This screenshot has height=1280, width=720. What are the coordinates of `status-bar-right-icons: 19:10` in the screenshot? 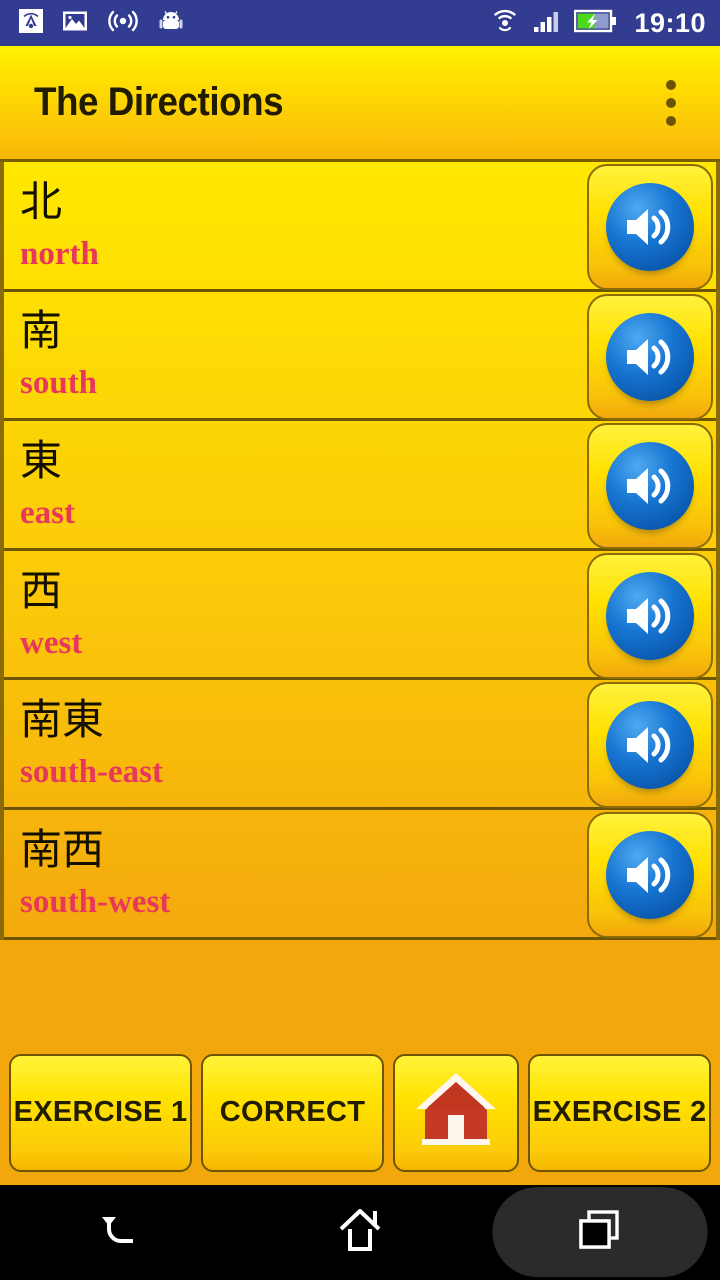 It's located at (598, 23).